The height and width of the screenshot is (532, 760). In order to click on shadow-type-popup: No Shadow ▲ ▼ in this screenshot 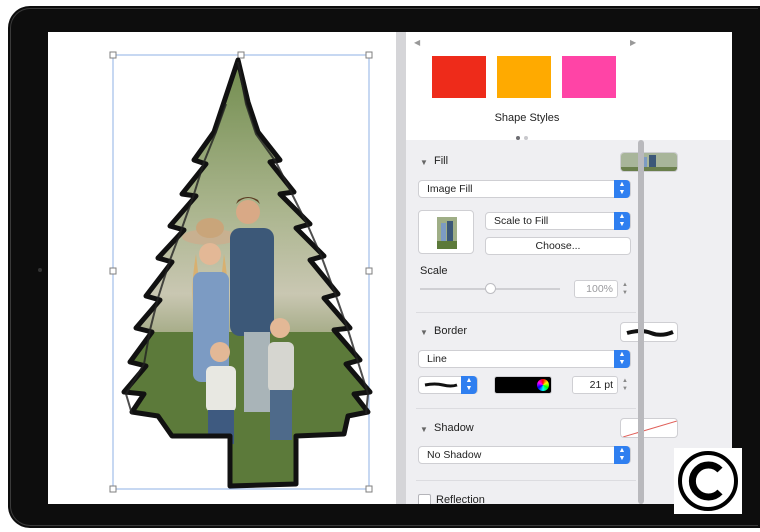, I will do `click(524, 455)`.